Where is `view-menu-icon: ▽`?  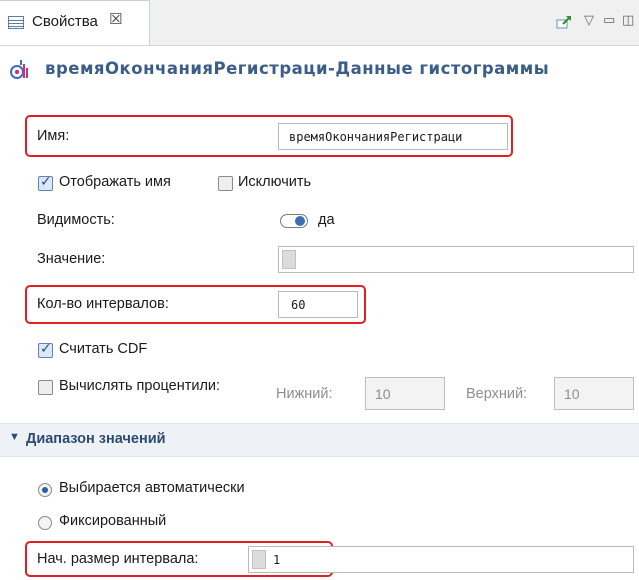 view-menu-icon: ▽ is located at coordinates (589, 20).